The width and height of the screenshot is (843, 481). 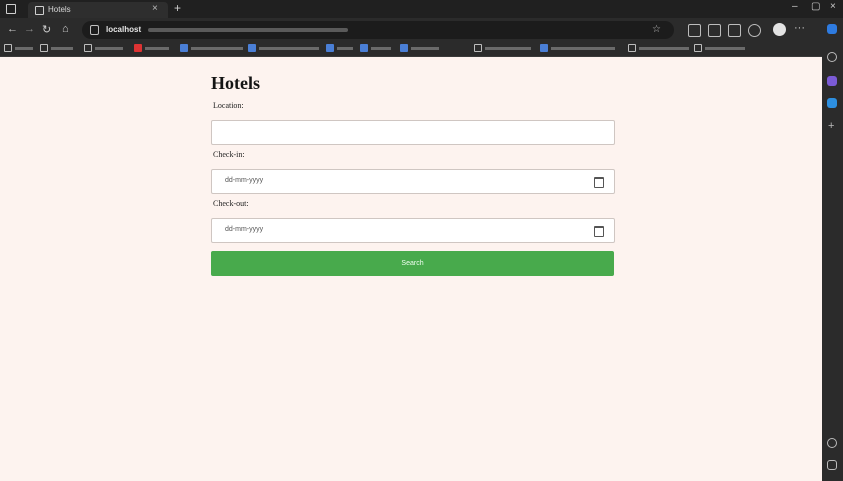 What do you see at coordinates (413, 181) in the screenshot?
I see `checkin-date-input: dd-mm-yyyy` at bounding box center [413, 181].